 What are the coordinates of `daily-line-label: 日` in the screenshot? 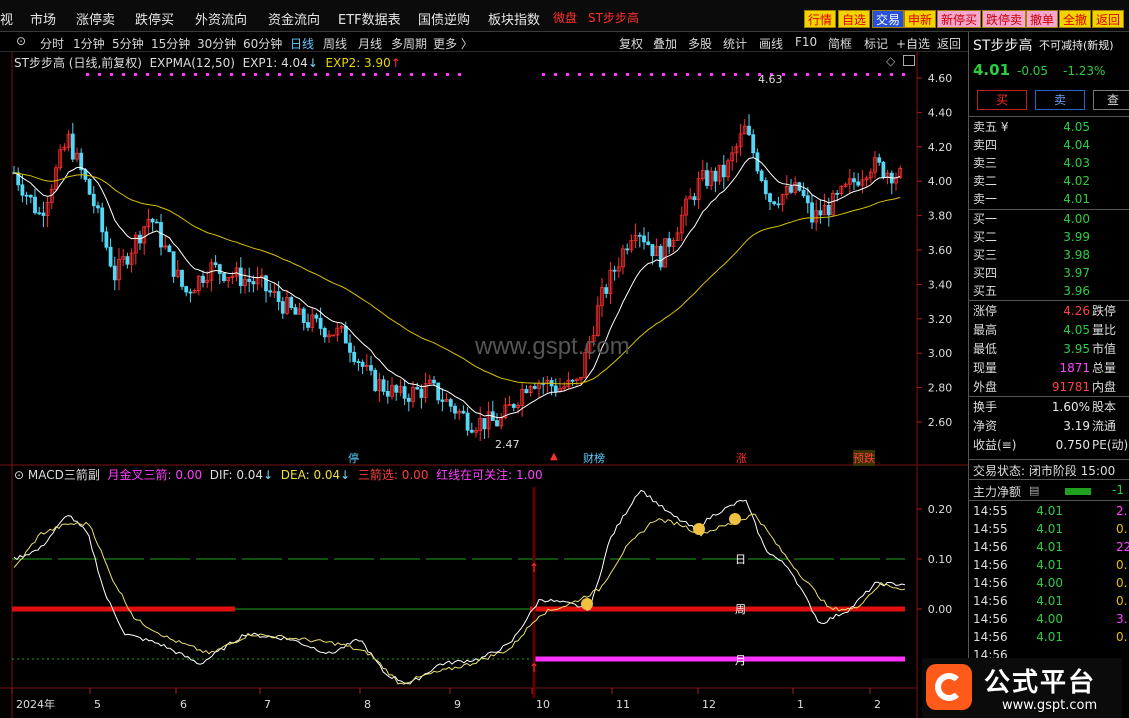 It's located at (740, 559).